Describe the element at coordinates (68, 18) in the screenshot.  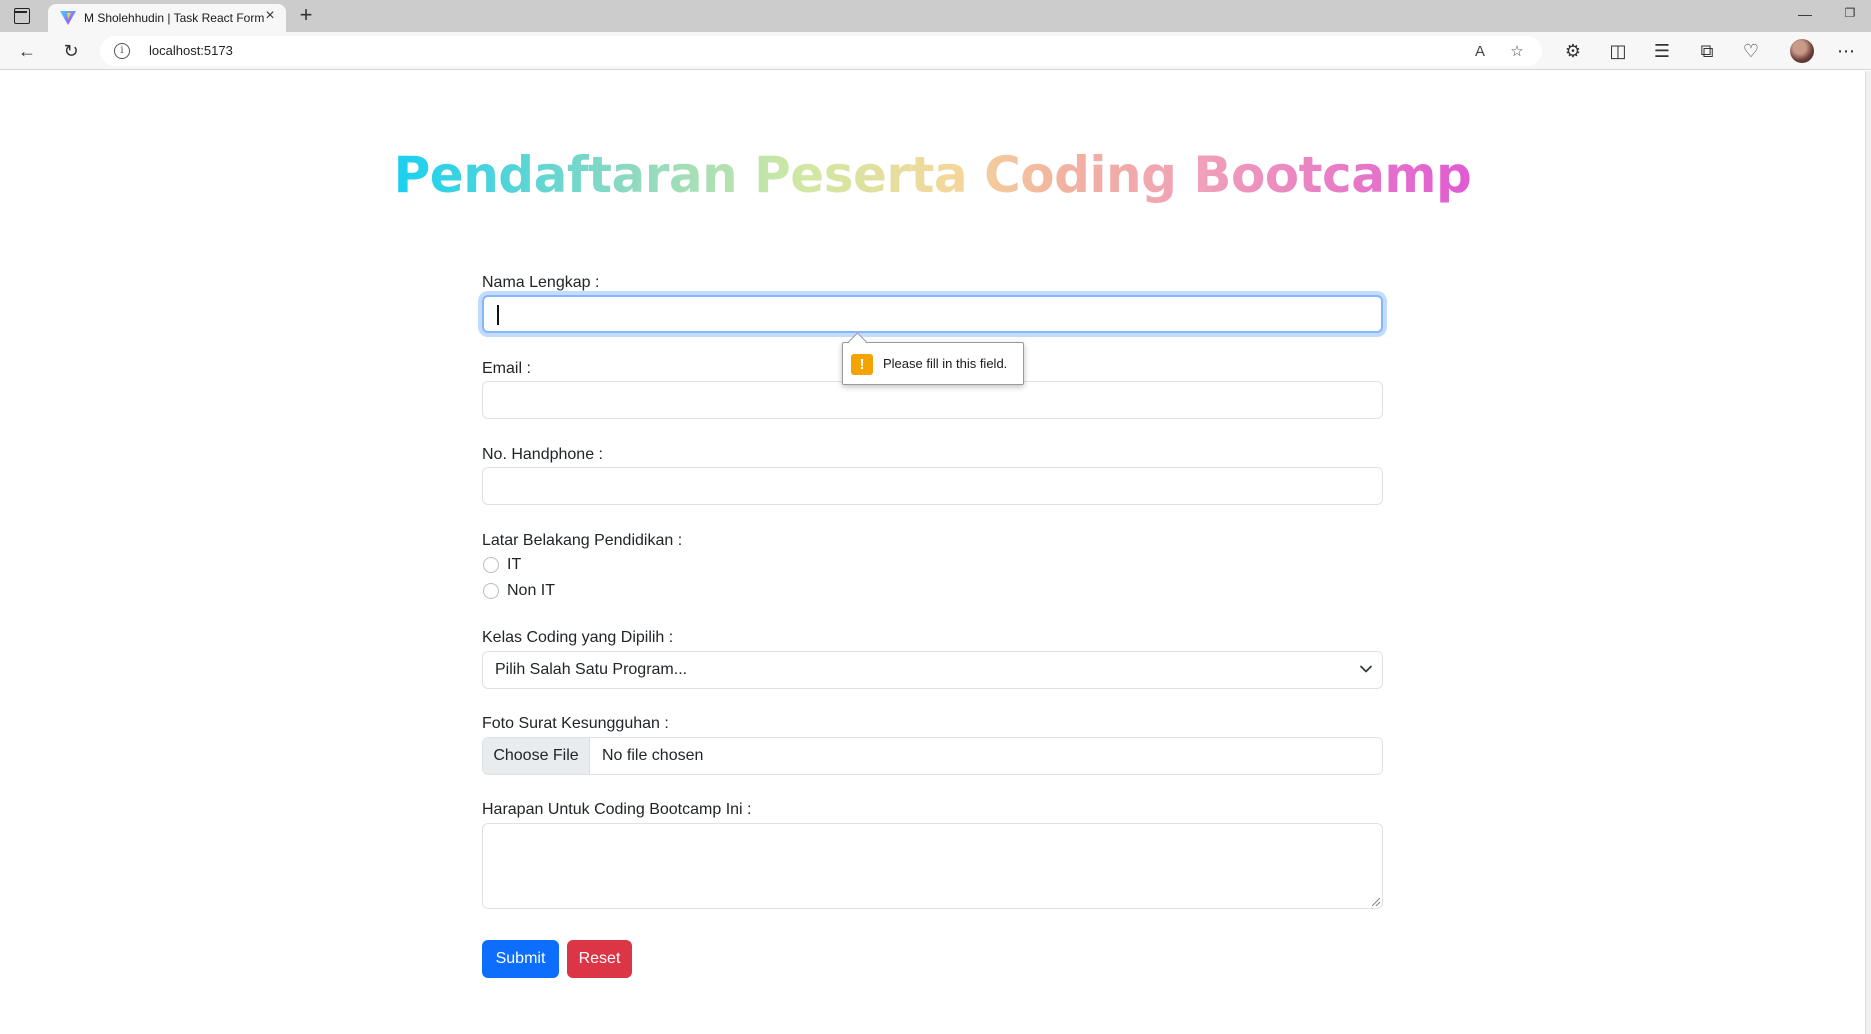
I see `vite-favicon-icon` at that location.